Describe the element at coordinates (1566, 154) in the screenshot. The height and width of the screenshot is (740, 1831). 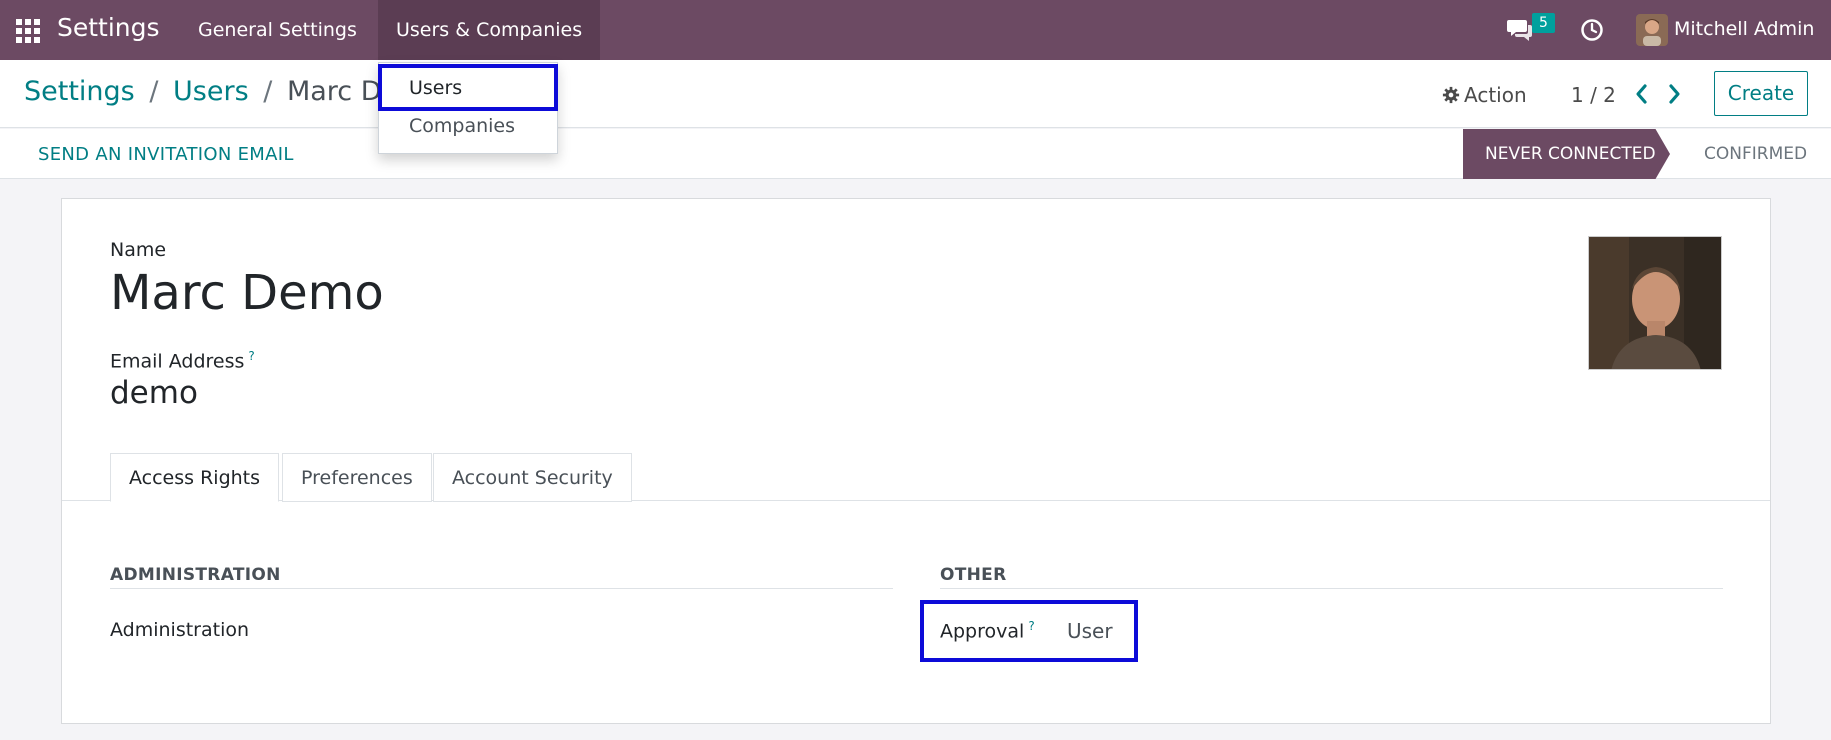
I see `stage-never-connected: NEVER CONNECTED` at that location.